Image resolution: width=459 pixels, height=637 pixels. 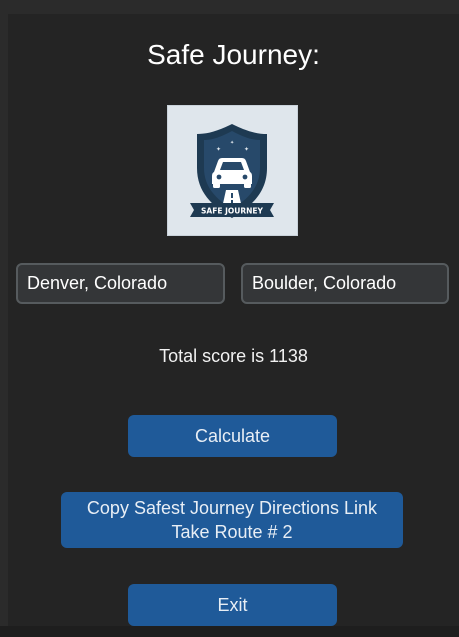 What do you see at coordinates (232, 211) in the screenshot?
I see `logo-banner-text: SAFE JOURNEY` at bounding box center [232, 211].